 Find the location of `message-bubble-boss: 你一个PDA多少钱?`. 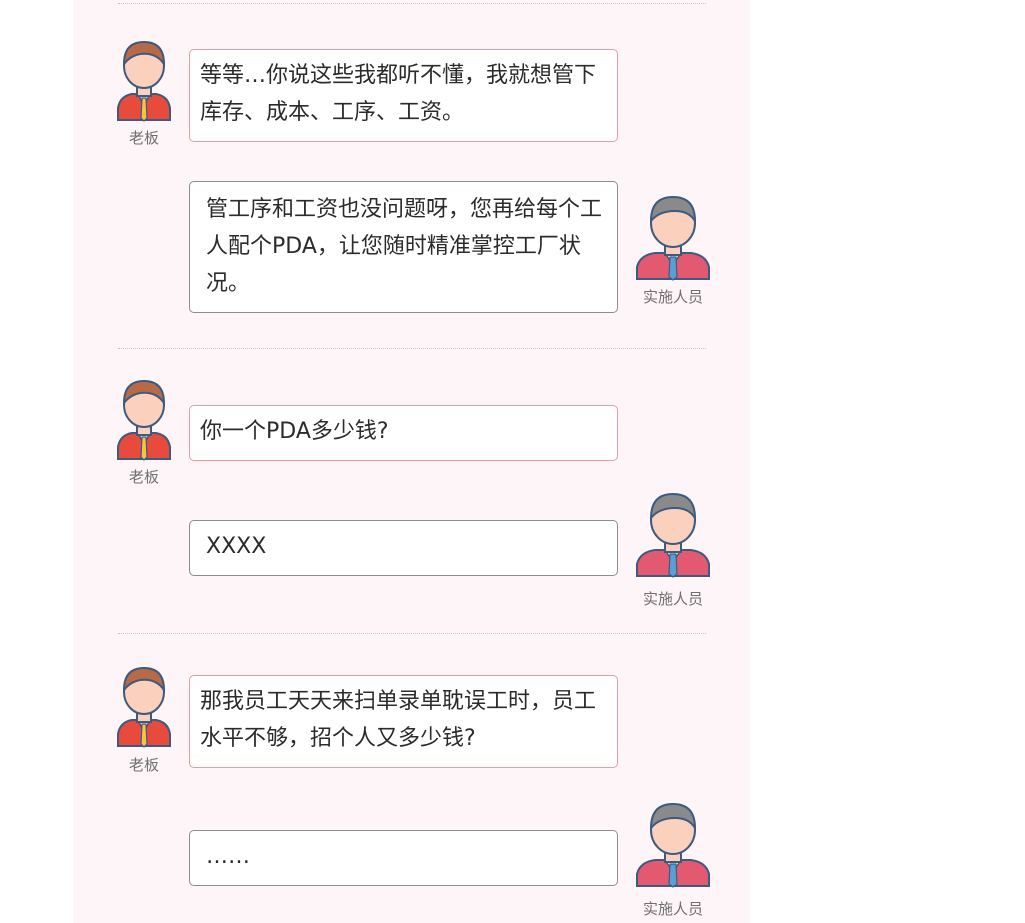

message-bubble-boss: 你一个PDA多少钱? is located at coordinates (403, 433).